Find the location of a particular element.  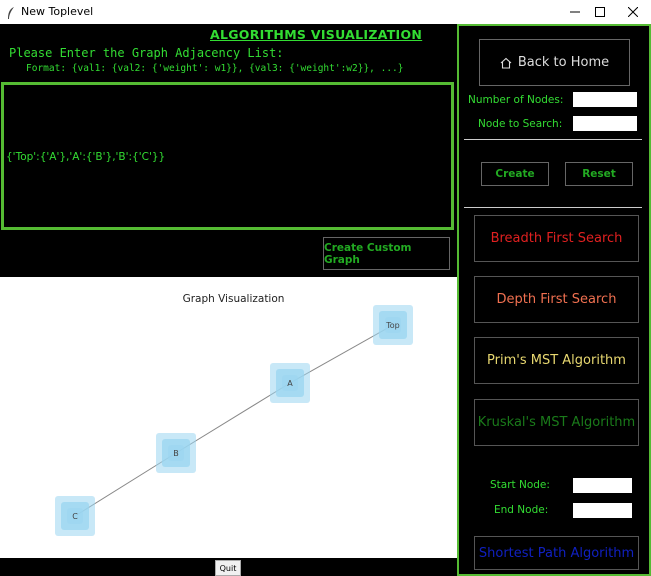

start-node-label: Start Node: is located at coordinates (520, 485).